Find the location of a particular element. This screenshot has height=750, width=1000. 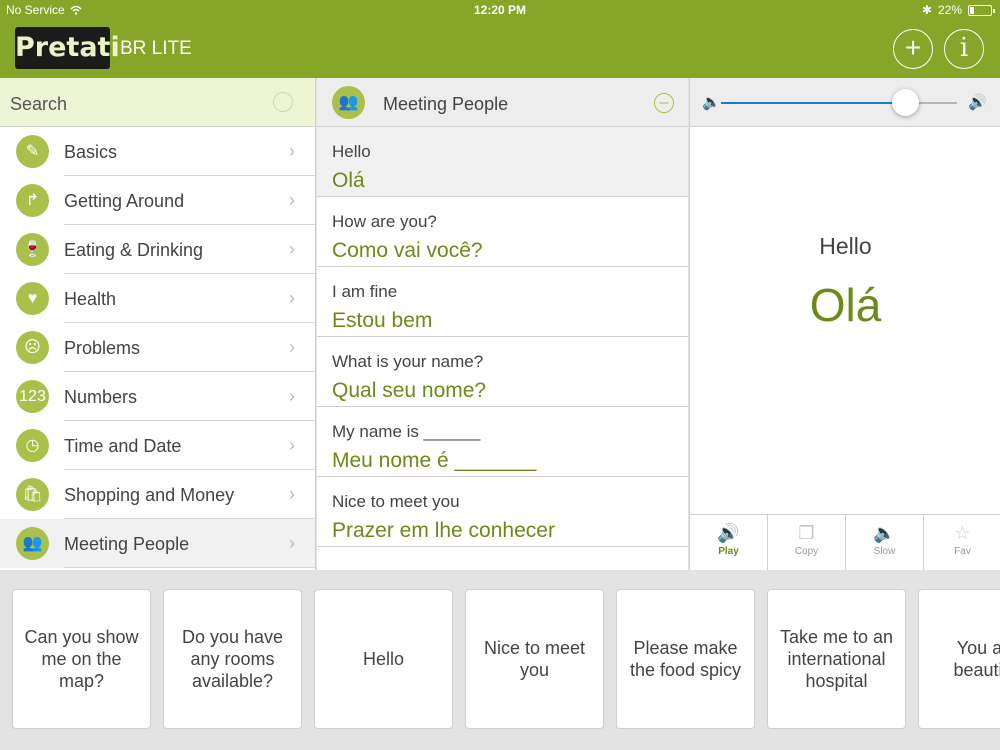

search-placeholder: Search is located at coordinates (39, 104).